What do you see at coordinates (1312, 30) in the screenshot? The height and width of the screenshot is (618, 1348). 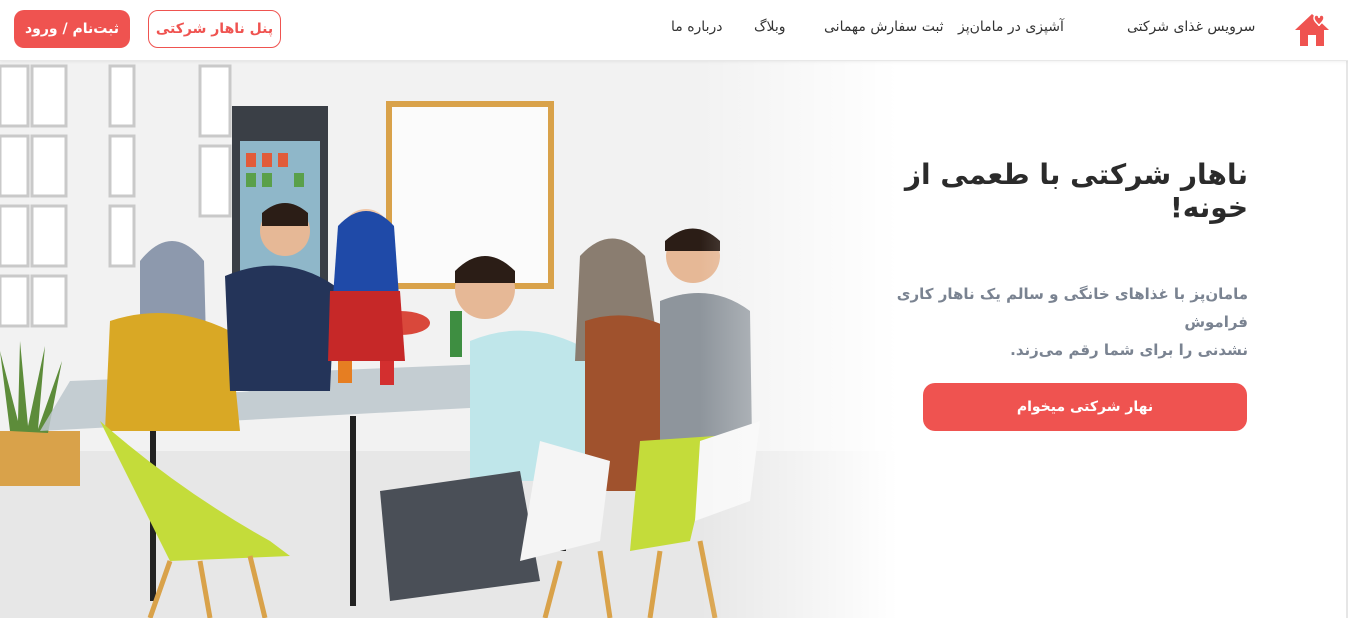 I see `home-heart-icon` at bounding box center [1312, 30].